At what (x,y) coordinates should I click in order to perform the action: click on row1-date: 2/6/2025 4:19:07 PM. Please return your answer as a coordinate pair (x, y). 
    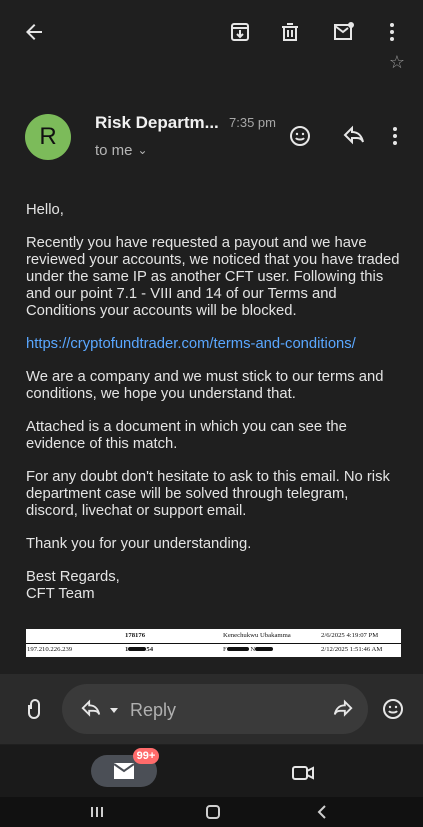
    Looking at the image, I should click on (350, 635).